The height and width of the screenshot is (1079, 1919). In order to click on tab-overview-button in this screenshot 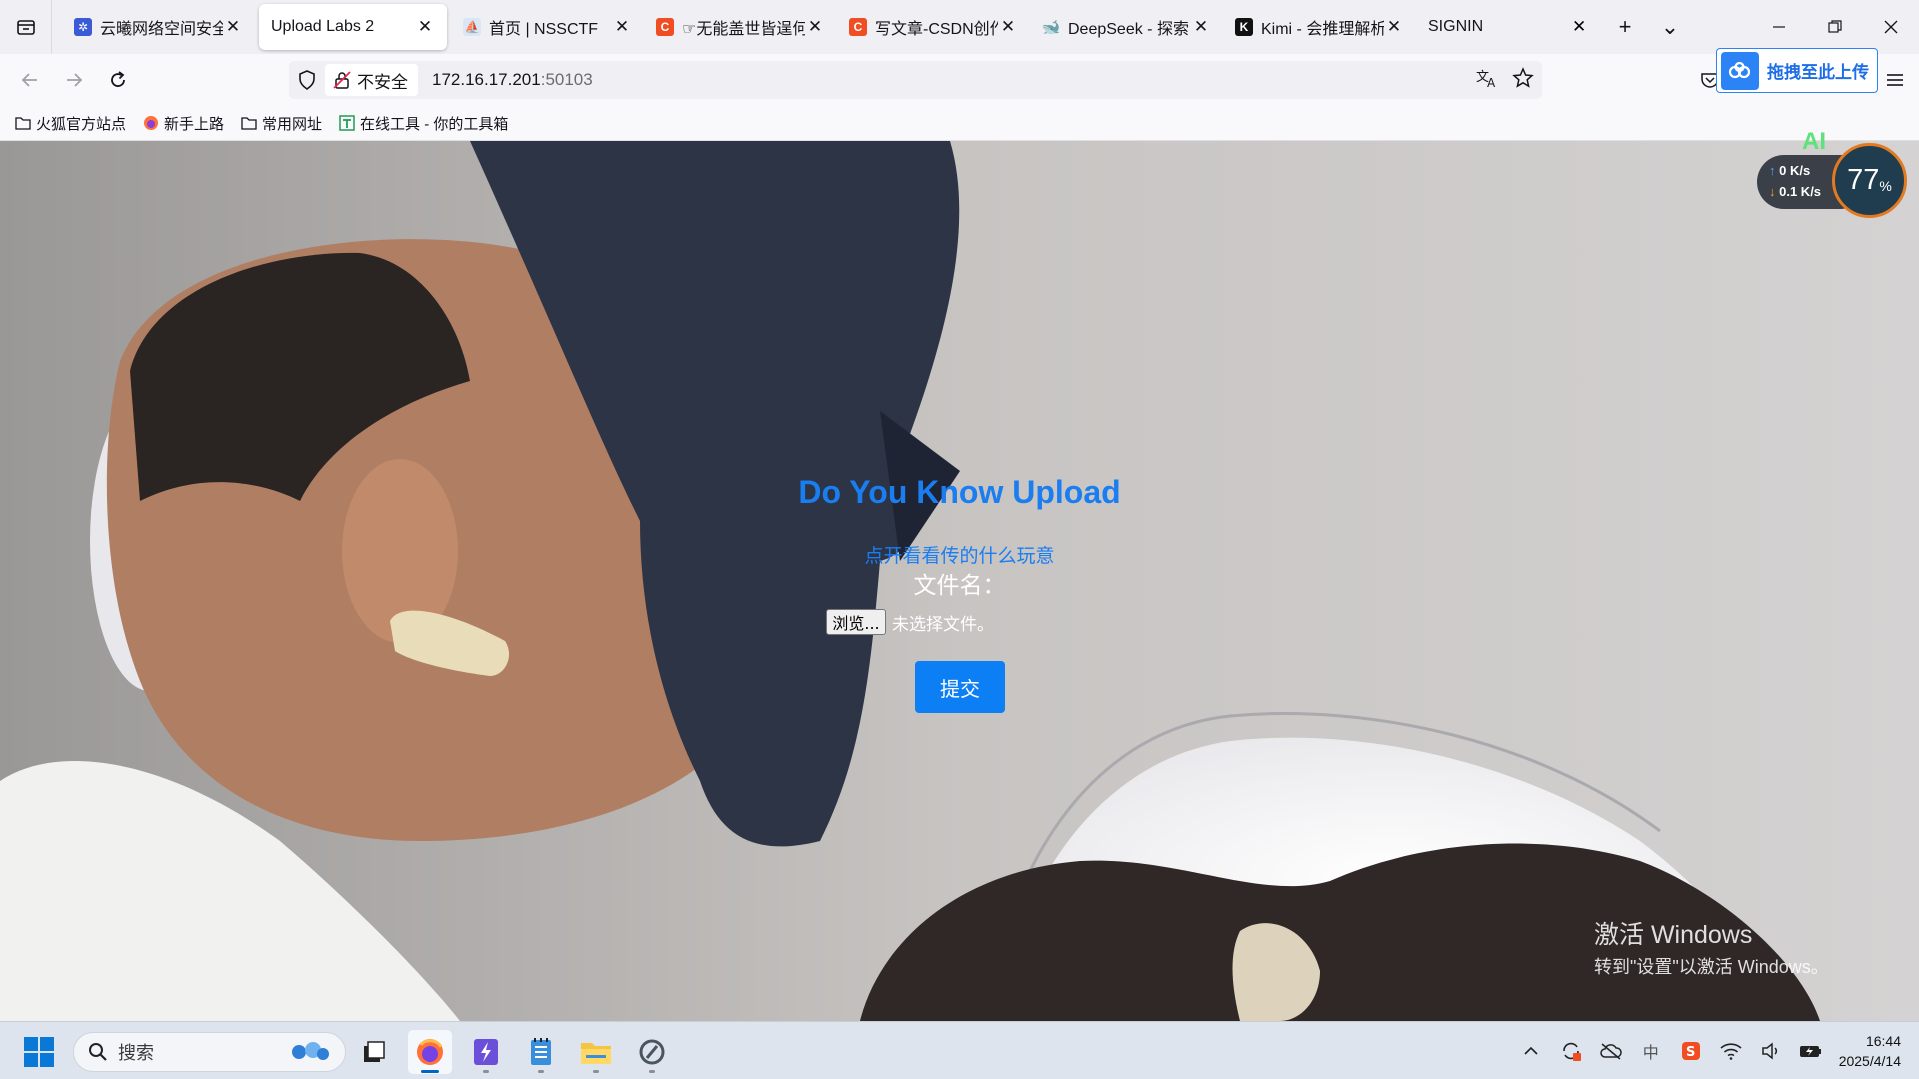, I will do `click(26, 27)`.